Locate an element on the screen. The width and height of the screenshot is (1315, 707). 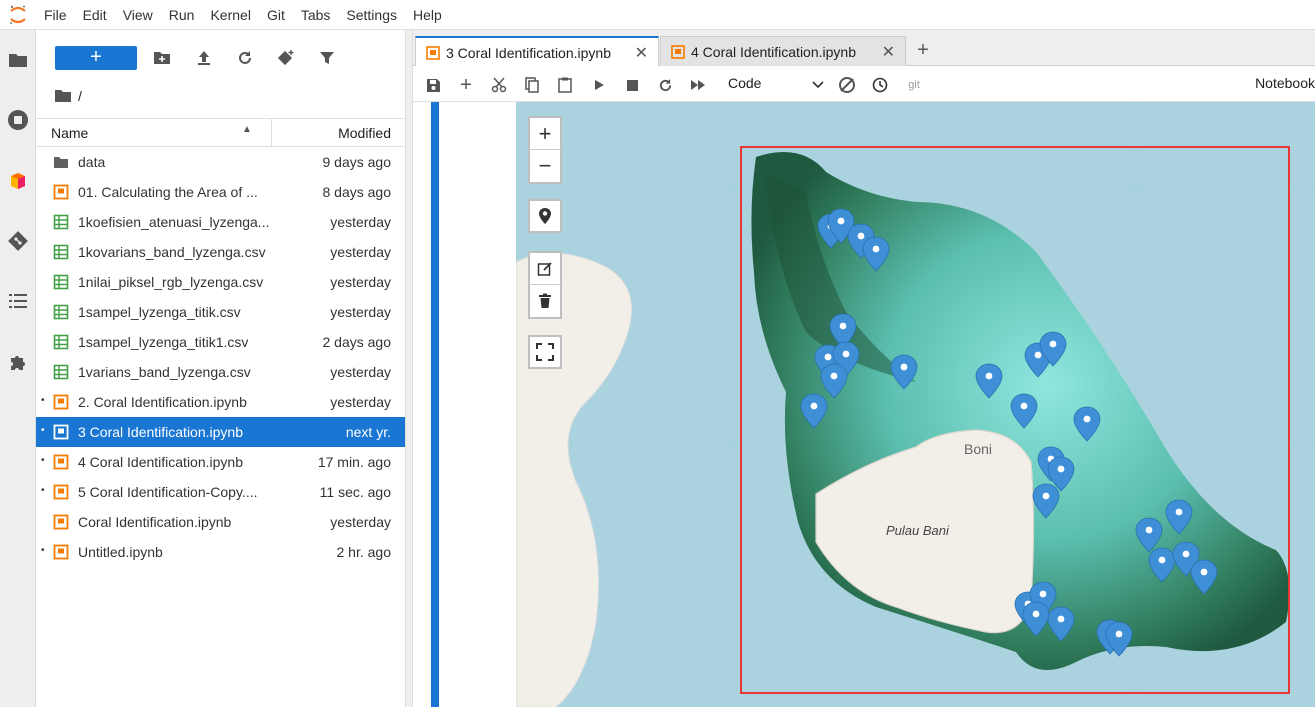
column-name-header: Name is located at coordinates (69, 133).